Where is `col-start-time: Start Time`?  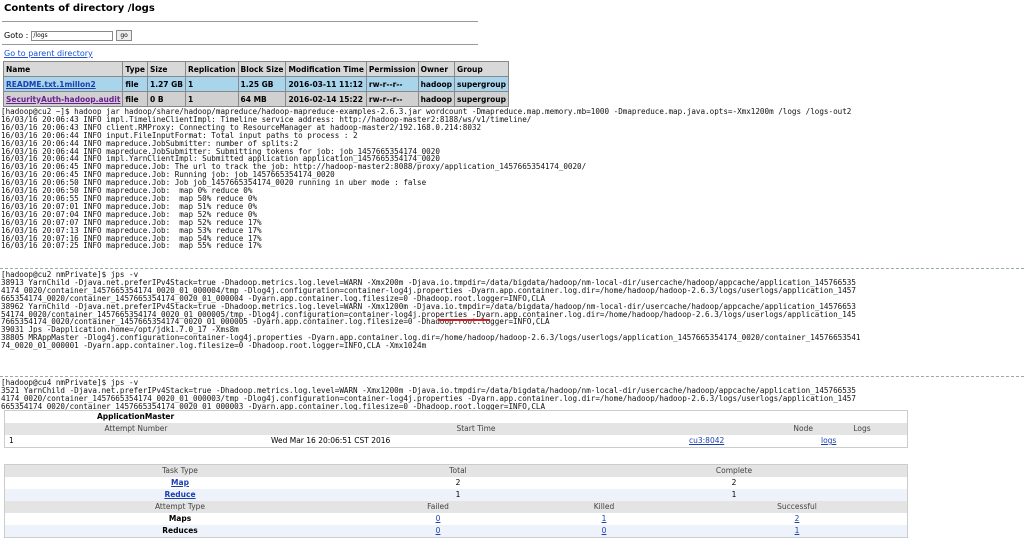
col-start-time: Start Time is located at coordinates (476, 429).